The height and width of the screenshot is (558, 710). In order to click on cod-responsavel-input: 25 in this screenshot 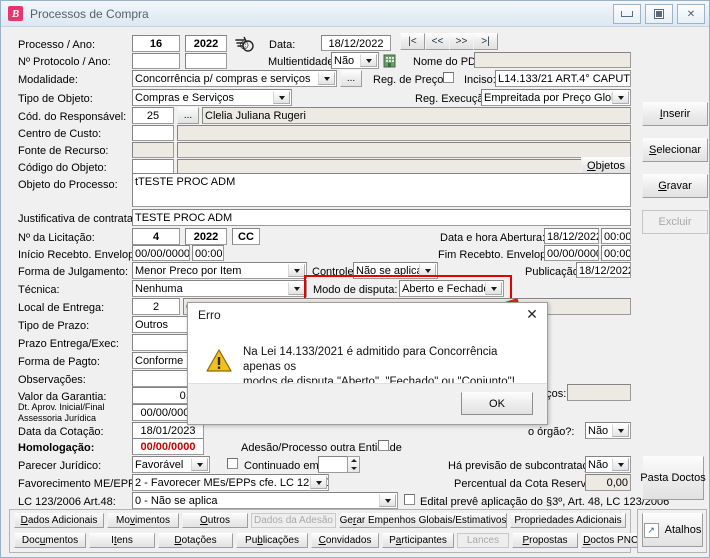, I will do `click(153, 115)`.